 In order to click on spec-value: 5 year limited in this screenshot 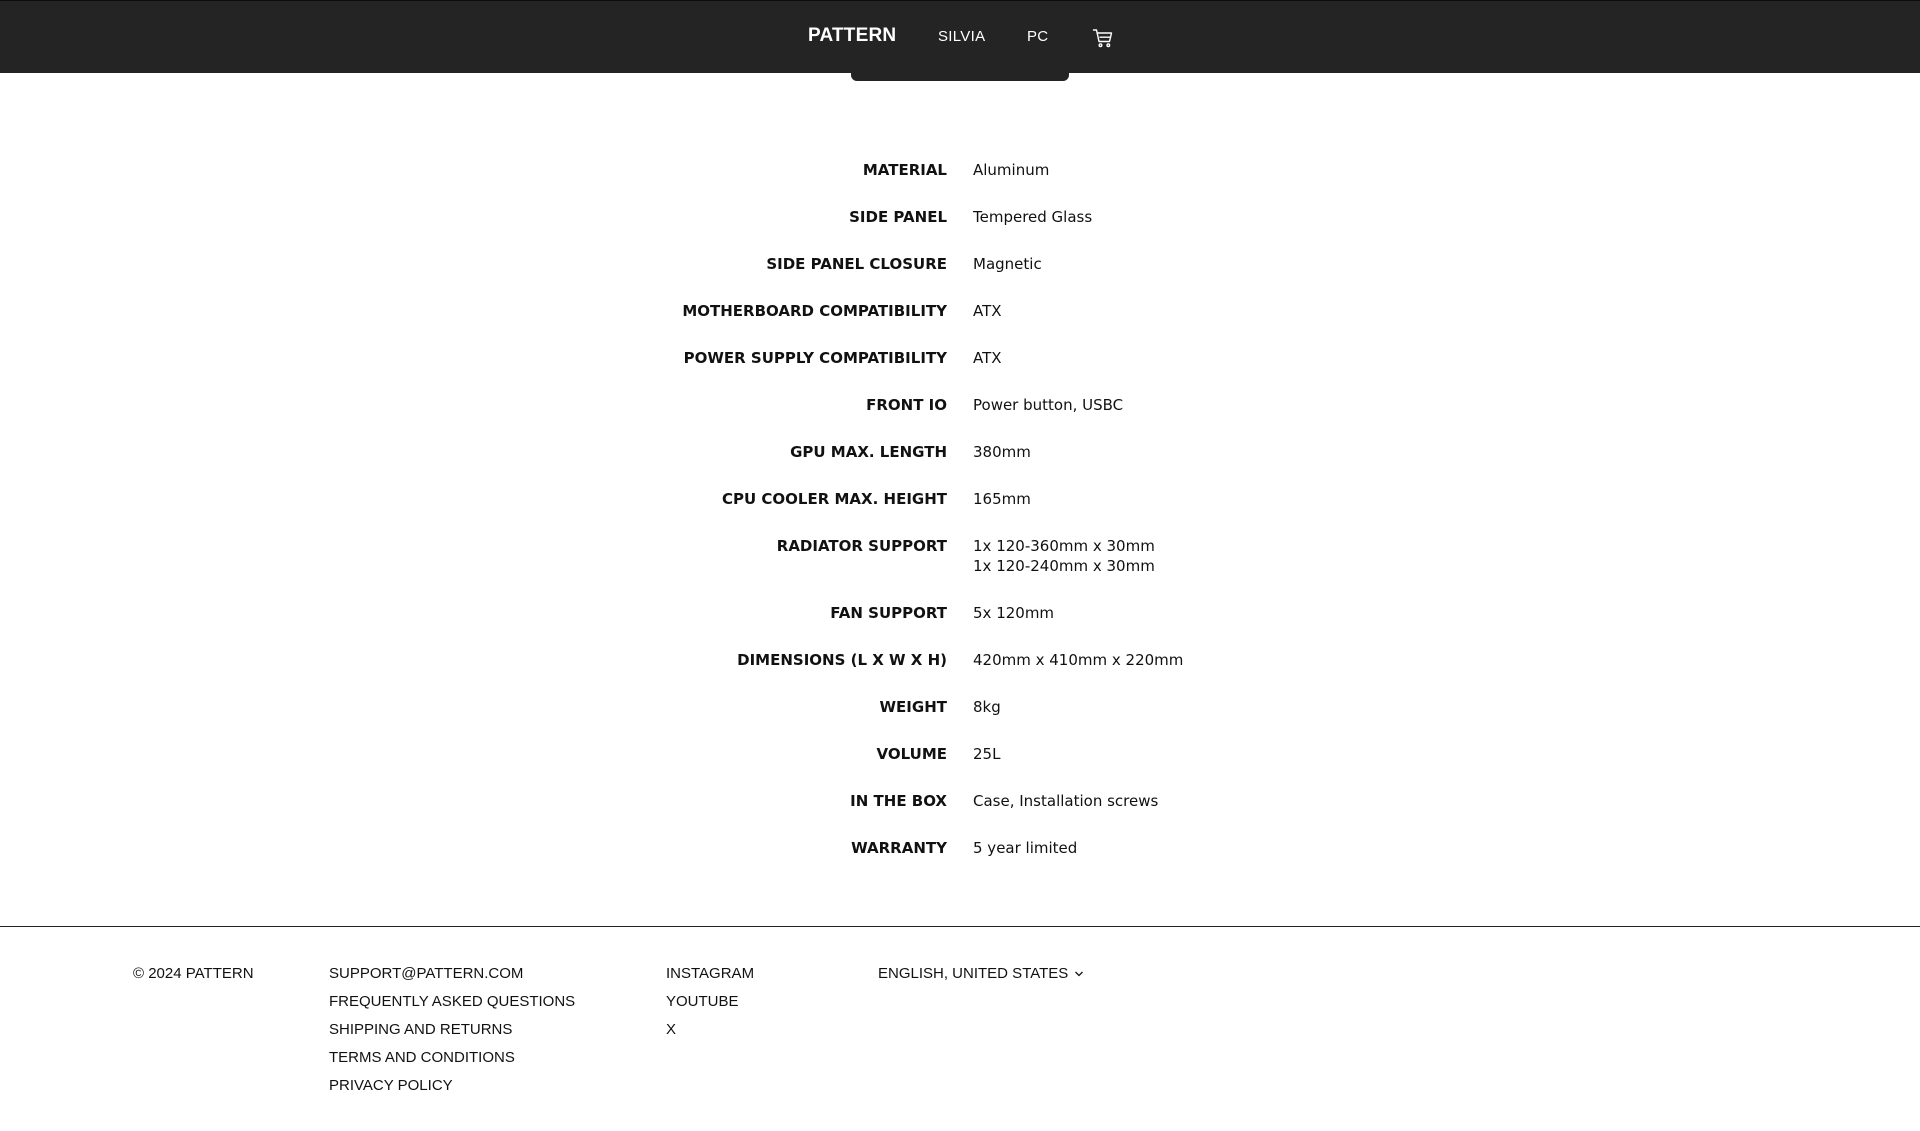, I will do `click(1025, 848)`.